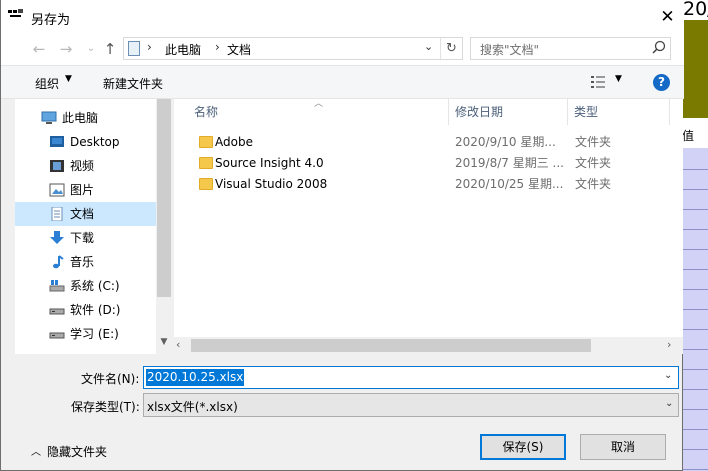 This screenshot has width=708, height=471. I want to click on dialog-title: 另存为, so click(51, 20).